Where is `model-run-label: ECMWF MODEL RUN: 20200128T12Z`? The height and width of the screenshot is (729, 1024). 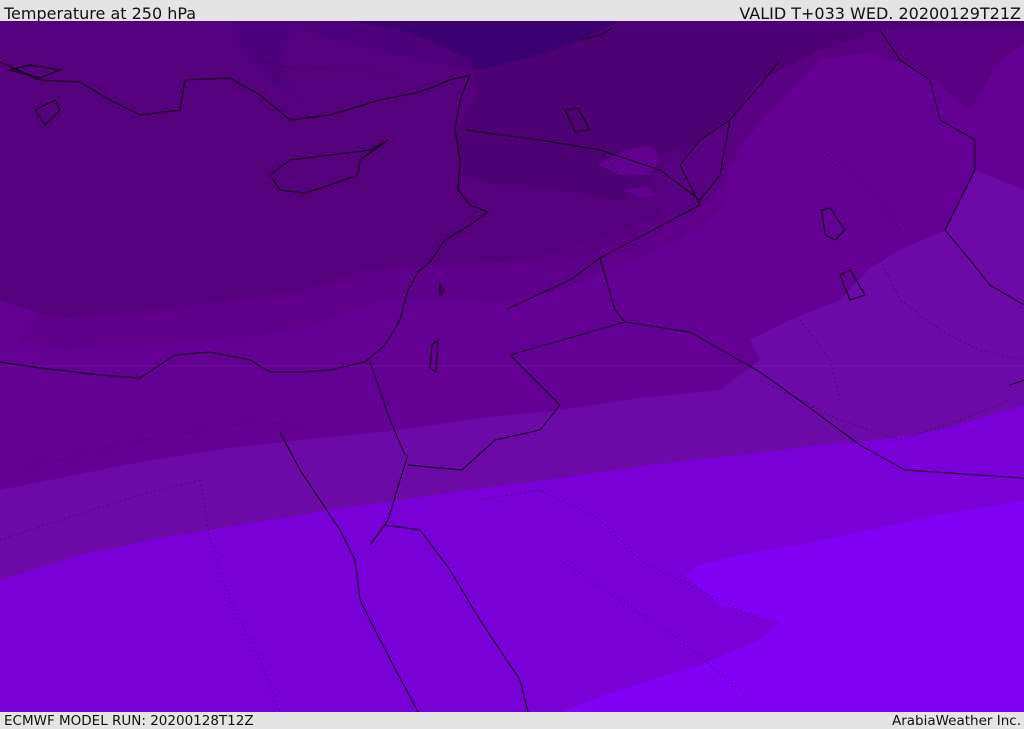
model-run-label: ECMWF MODEL RUN: 20200128T12Z is located at coordinates (129, 721).